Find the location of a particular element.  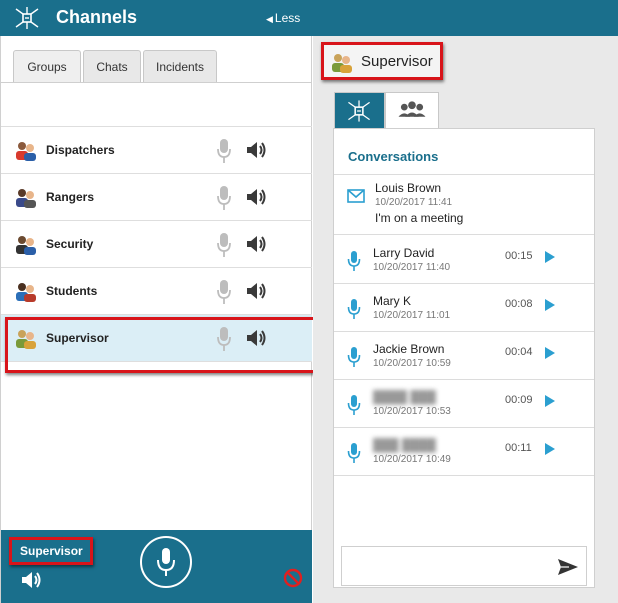

voice-sender-redacted: ████ ███ is located at coordinates (404, 397).